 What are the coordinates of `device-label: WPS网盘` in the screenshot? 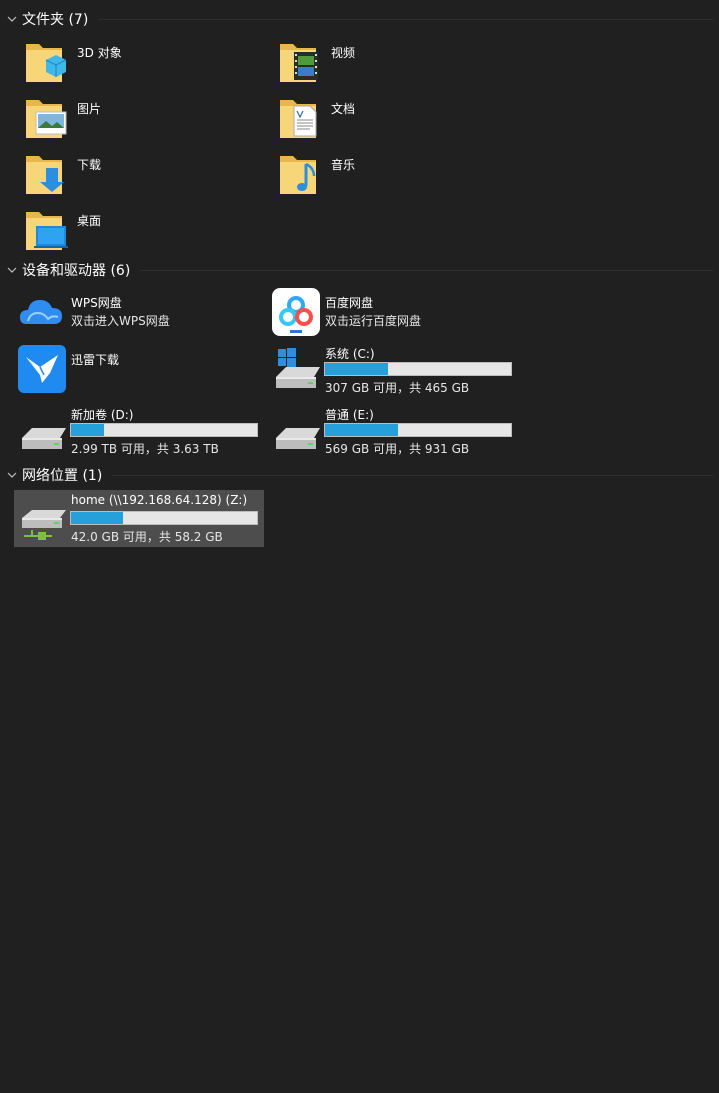 It's located at (96, 303).